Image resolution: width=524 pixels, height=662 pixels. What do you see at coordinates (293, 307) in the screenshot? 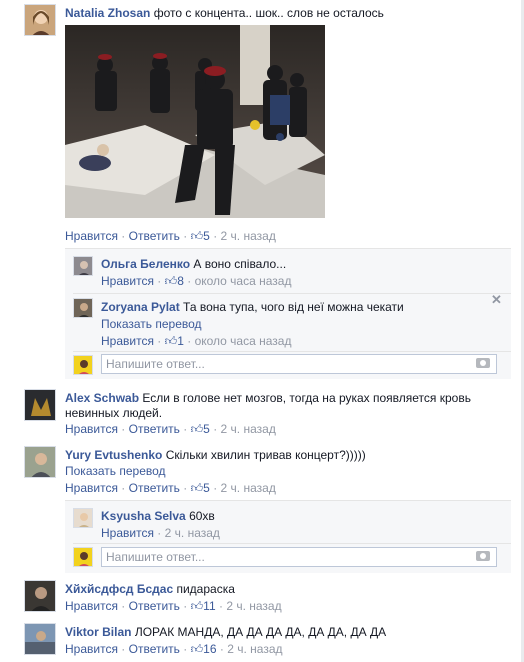
I see `reply-text: Та вона тупа, чого від неї можна чекати` at bounding box center [293, 307].